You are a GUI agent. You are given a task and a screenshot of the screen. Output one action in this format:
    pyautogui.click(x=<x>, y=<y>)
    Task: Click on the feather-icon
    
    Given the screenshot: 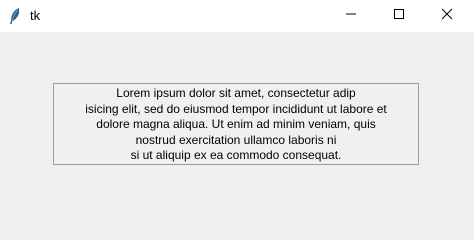 What is the action you would take?
    pyautogui.click(x=15, y=16)
    